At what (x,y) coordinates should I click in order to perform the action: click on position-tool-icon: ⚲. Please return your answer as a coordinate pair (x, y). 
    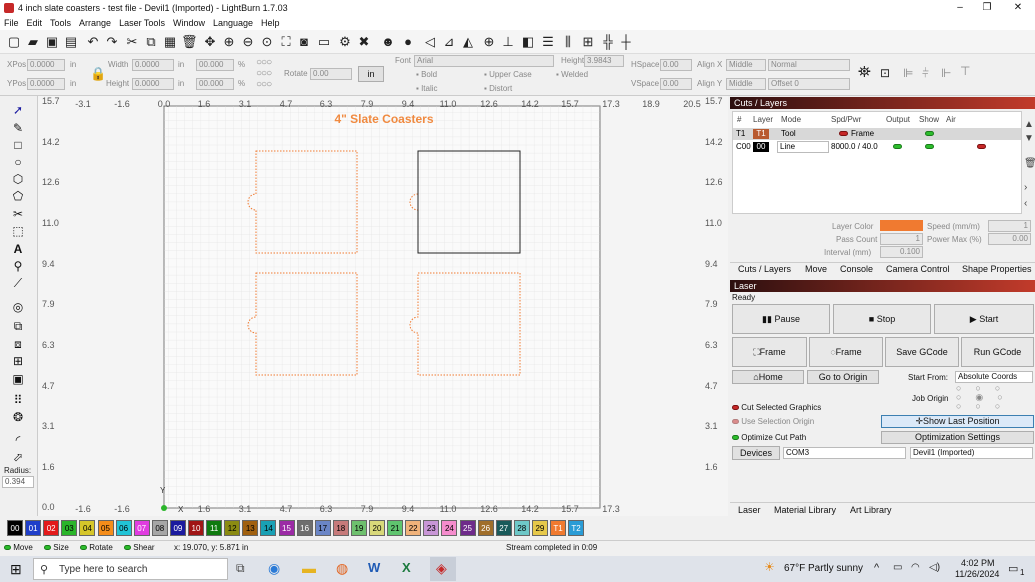
    Looking at the image, I should click on (18, 266).